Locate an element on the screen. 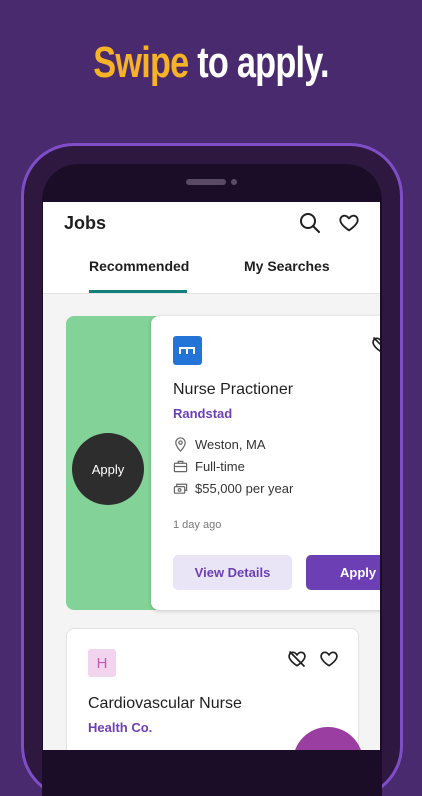 The height and width of the screenshot is (796, 422). randstad-logo-icon is located at coordinates (187, 350).